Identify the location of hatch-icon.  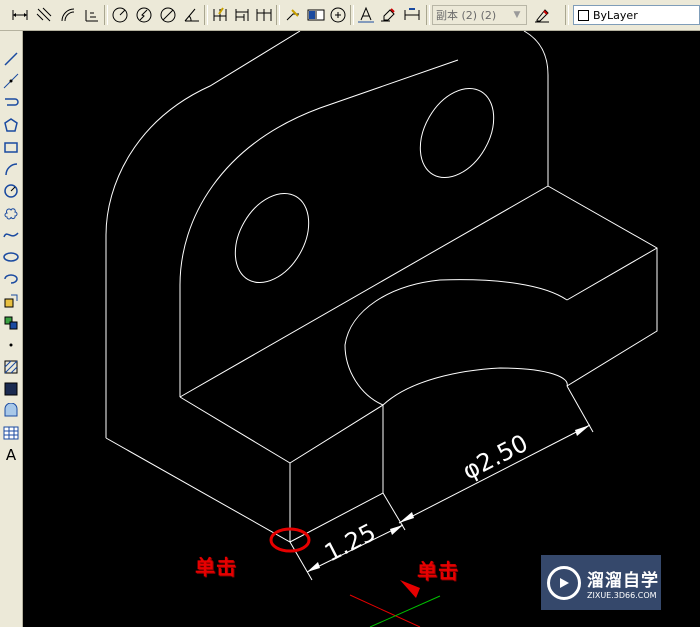
(11, 367).